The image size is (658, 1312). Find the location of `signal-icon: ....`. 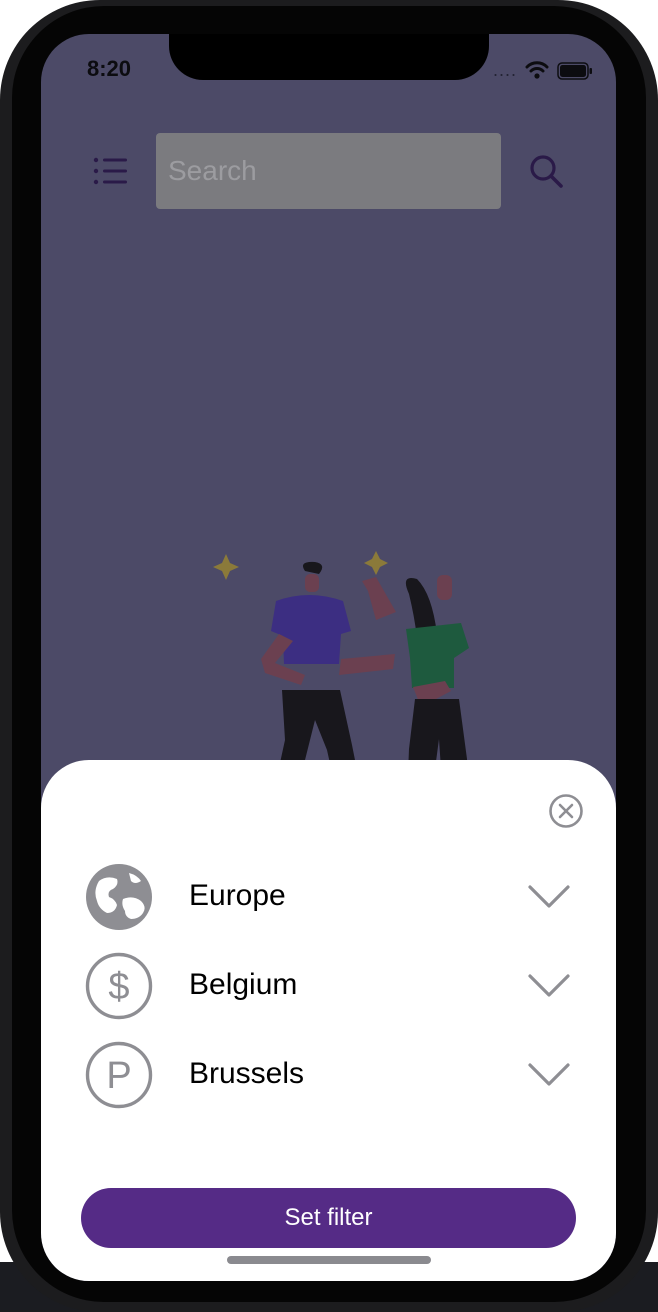

signal-icon: .... is located at coordinates (505, 70).